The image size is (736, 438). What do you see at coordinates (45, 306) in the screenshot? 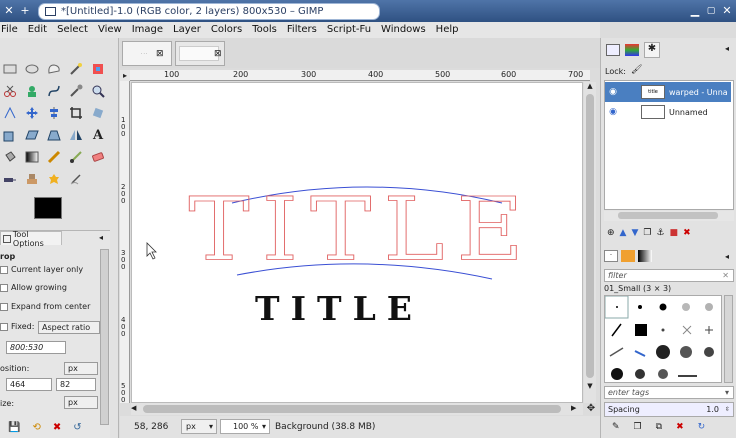
I see `expand-from-center-option: Expand from center` at bounding box center [45, 306].